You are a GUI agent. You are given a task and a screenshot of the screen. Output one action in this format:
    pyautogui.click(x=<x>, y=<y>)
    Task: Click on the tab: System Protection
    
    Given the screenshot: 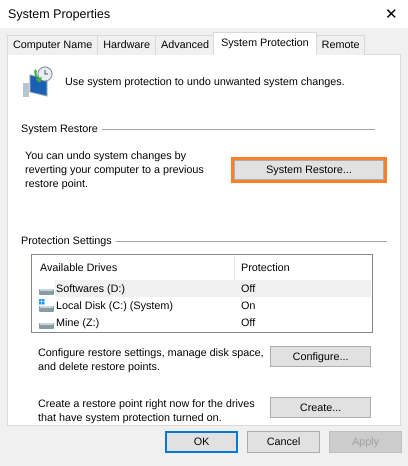 What is the action you would take?
    pyautogui.click(x=265, y=43)
    